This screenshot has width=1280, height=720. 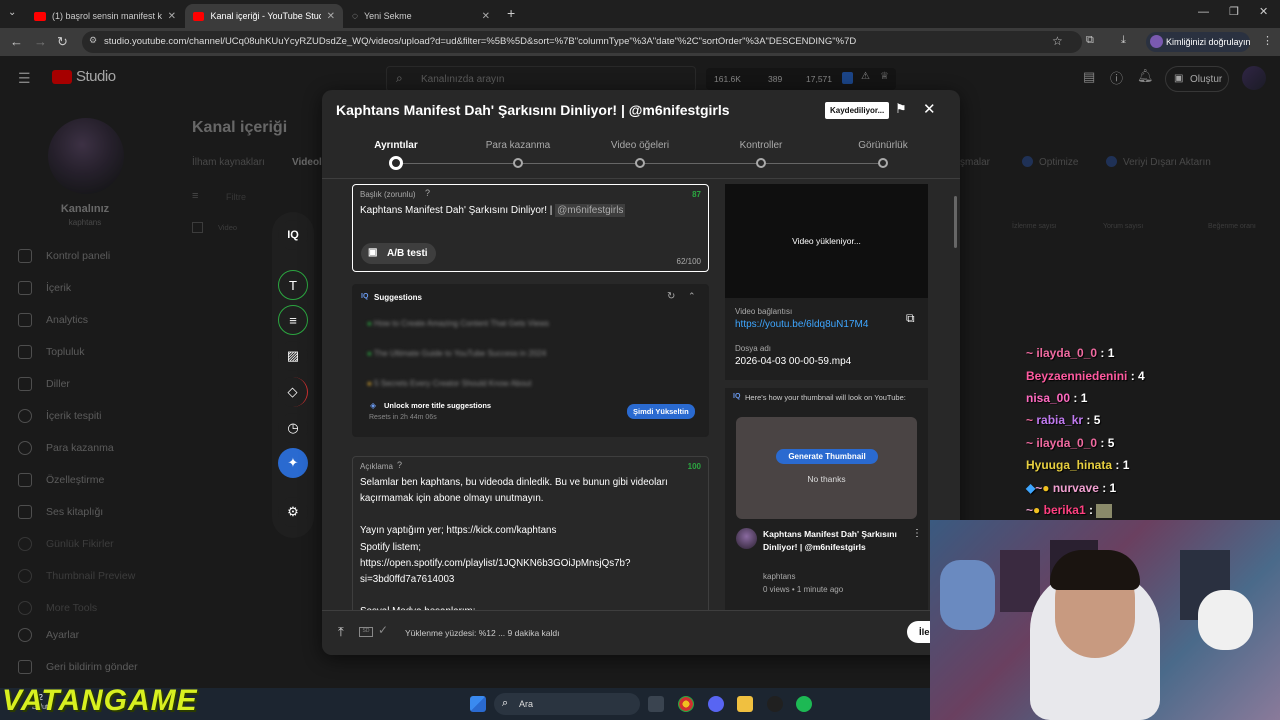 I want to click on tab-youtube-video: (1) başrol sensin manifest kaphta ✕, so click(x=105, y=16).